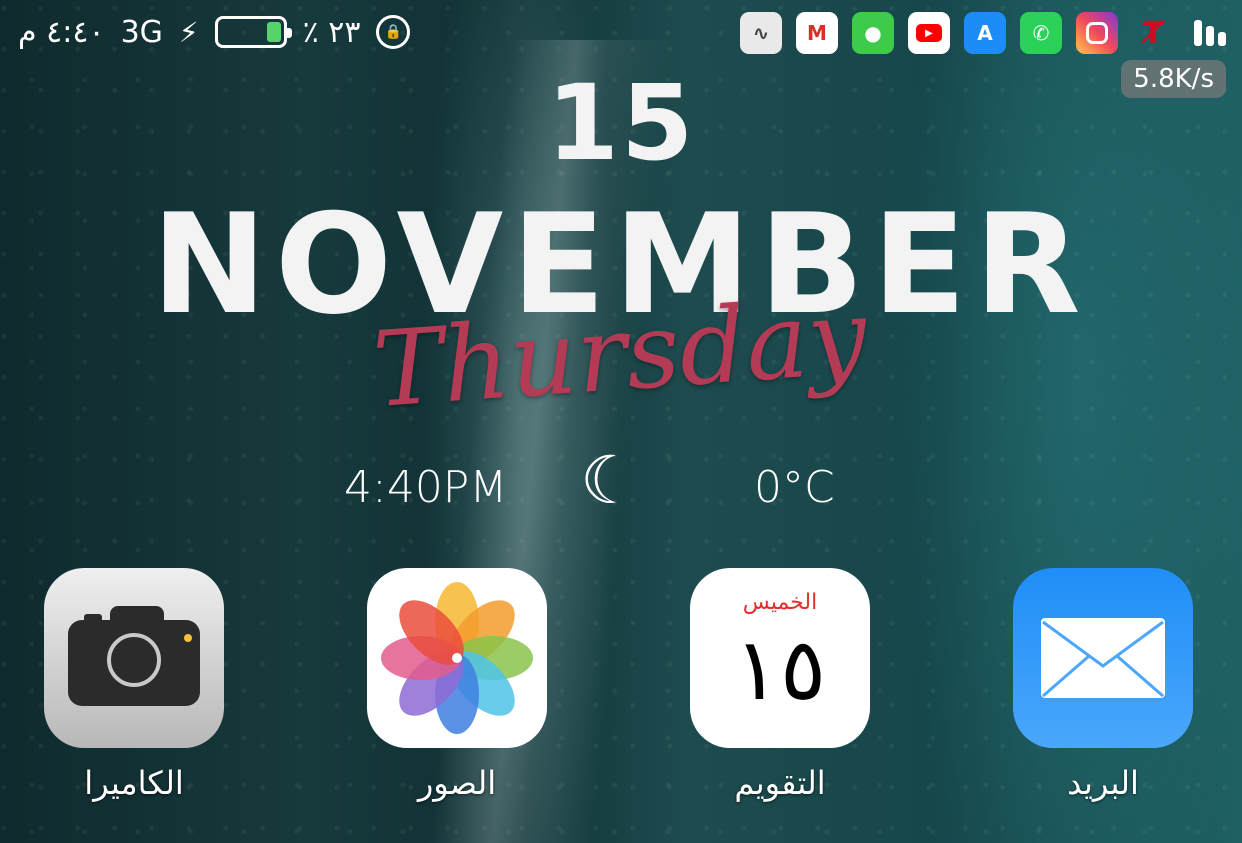  I want to click on calendar-day: ١٥, so click(780, 670).